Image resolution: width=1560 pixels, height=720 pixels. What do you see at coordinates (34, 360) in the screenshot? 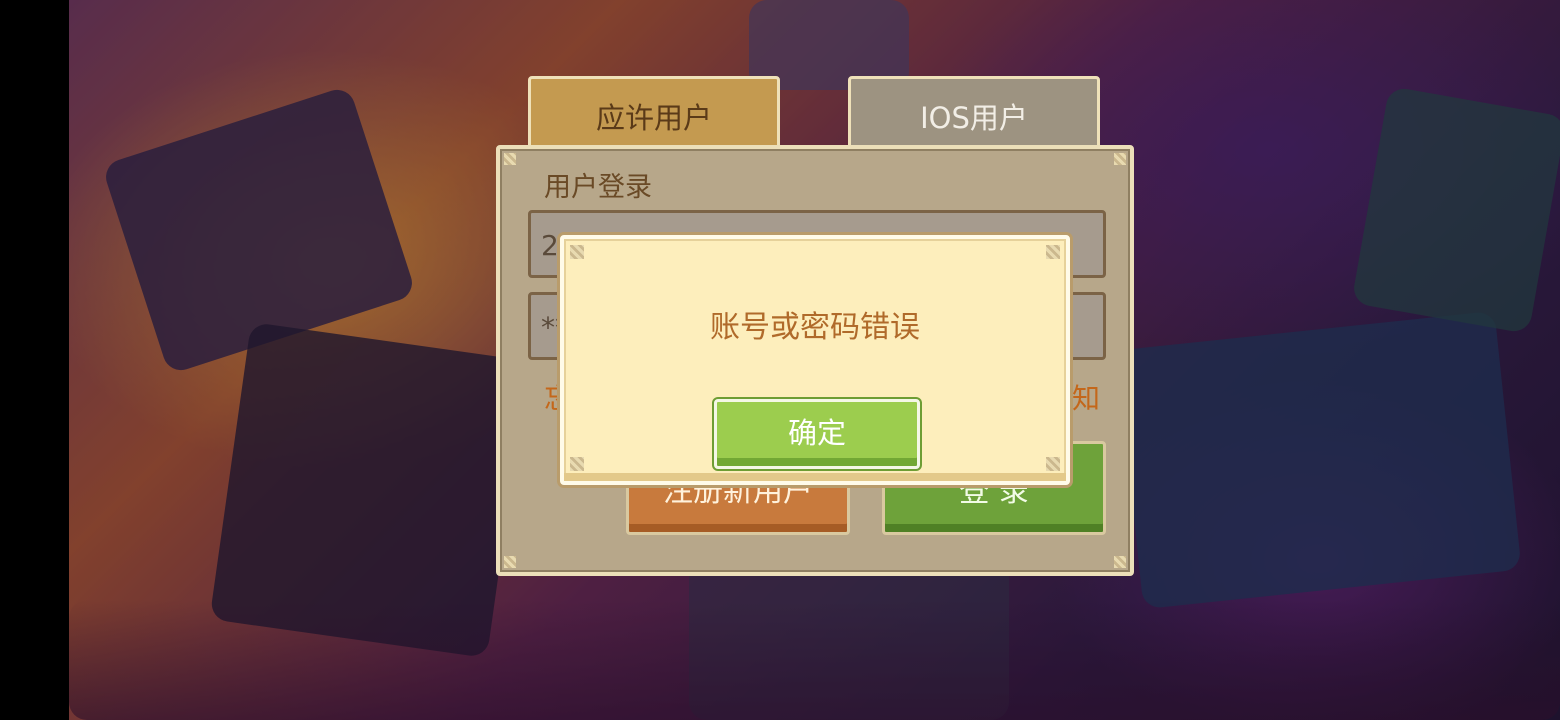
I see `left-black-bar` at bounding box center [34, 360].